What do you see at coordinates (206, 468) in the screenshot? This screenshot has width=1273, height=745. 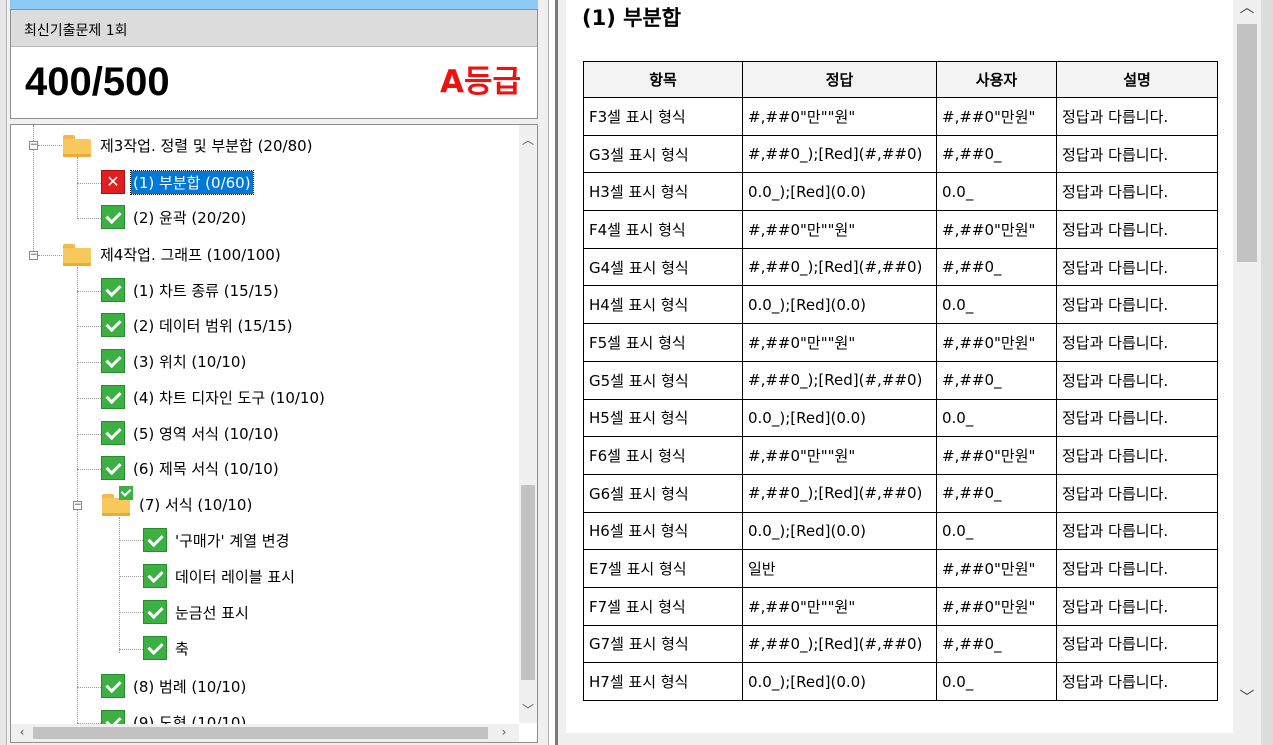 I see `tree-node-label: (6) 제목 서식 (10/10)` at bounding box center [206, 468].